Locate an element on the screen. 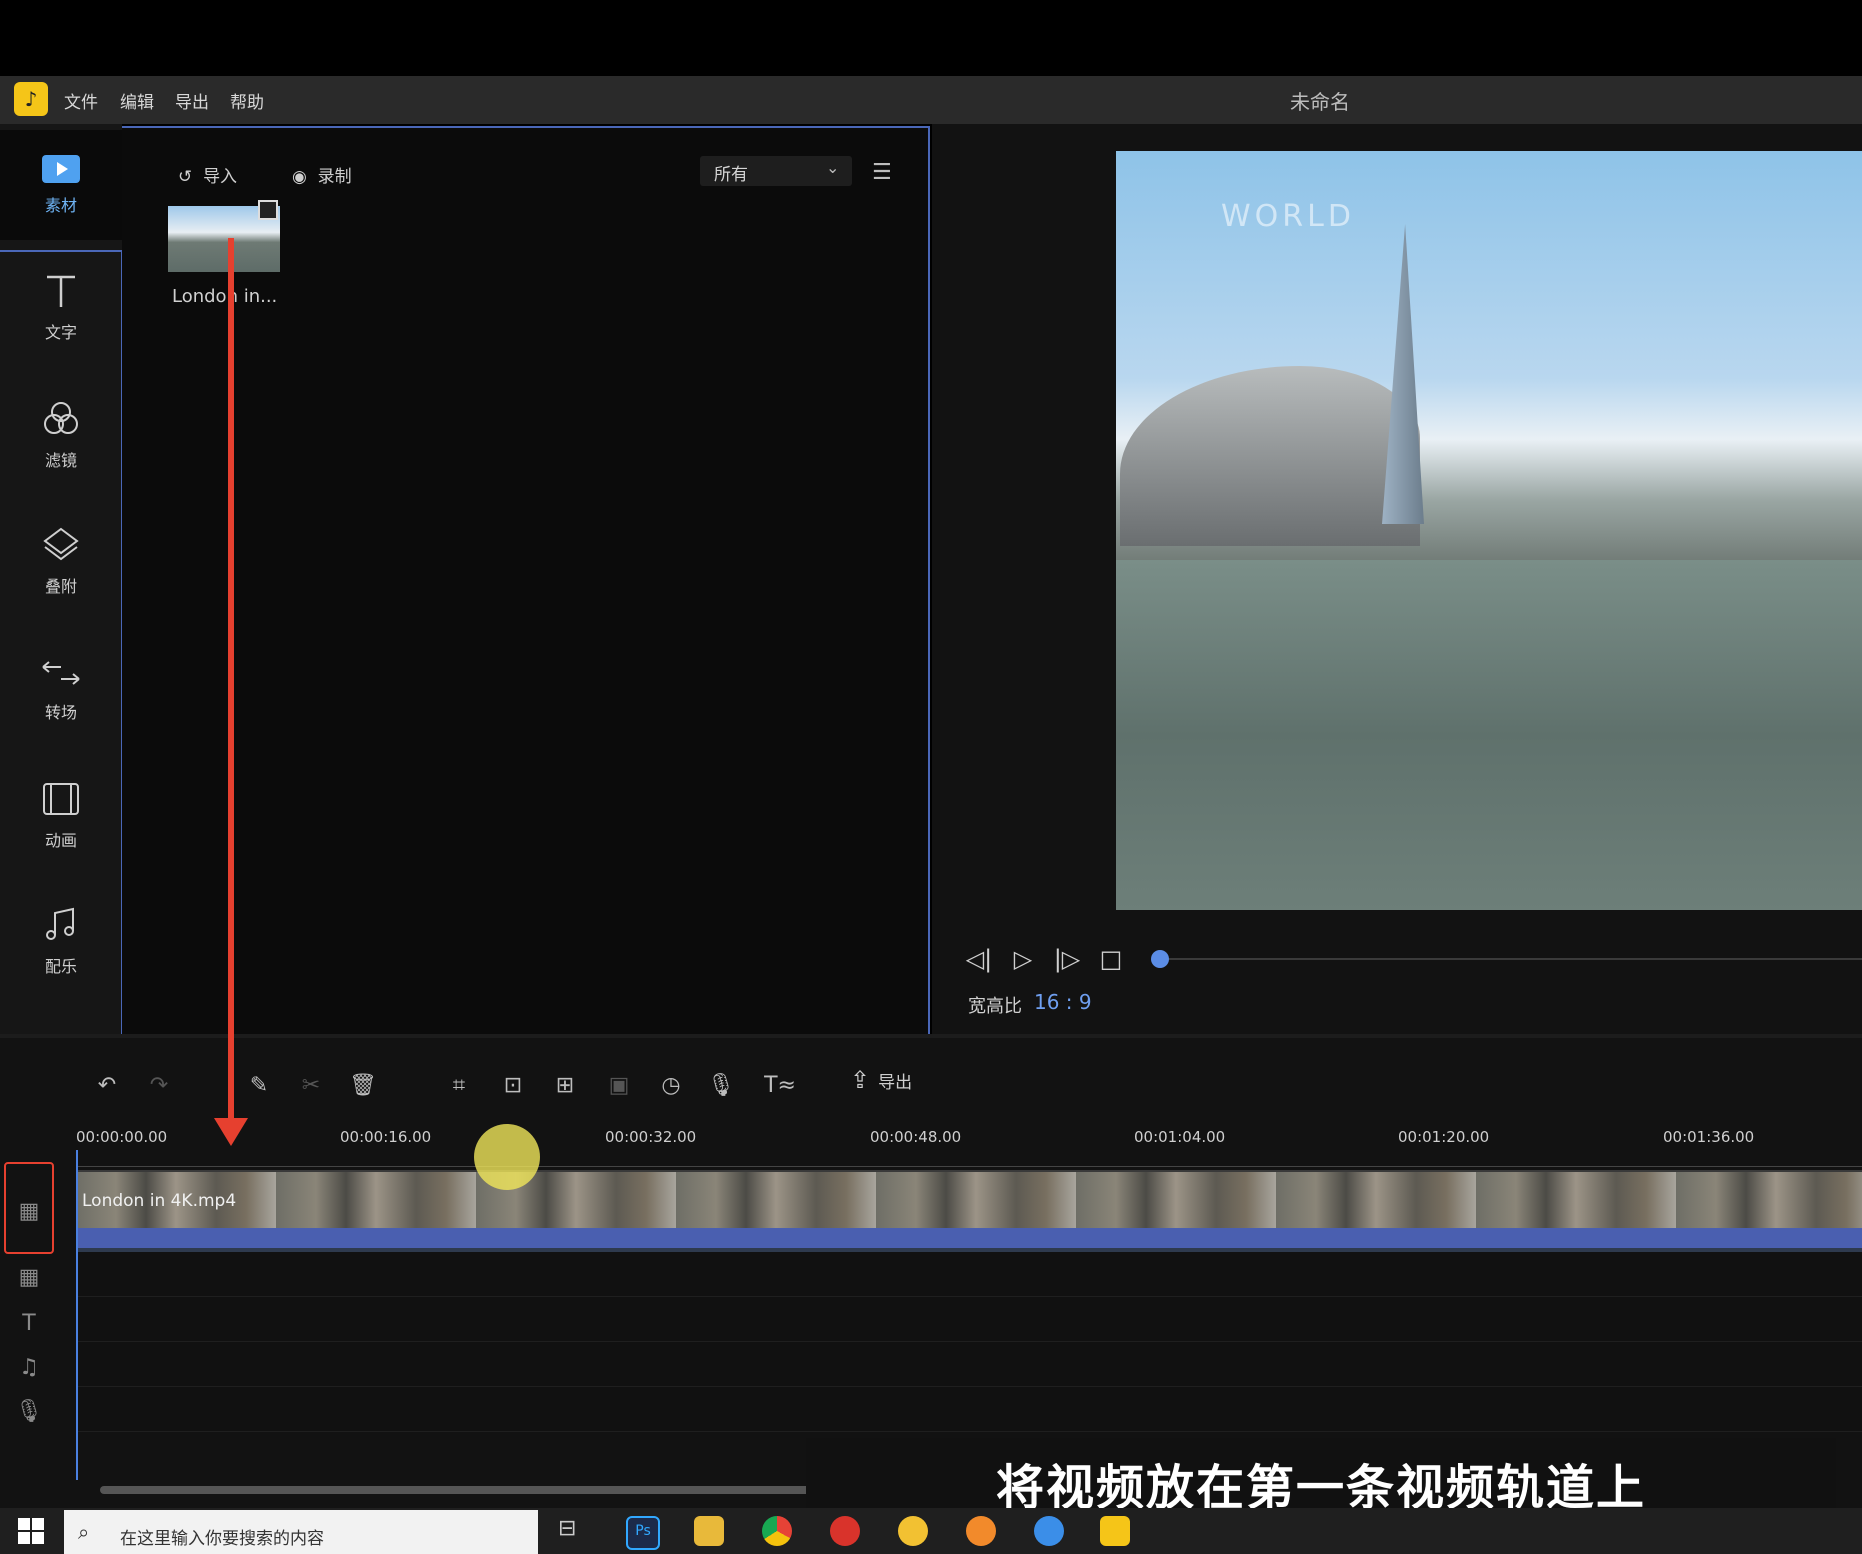  playhead is located at coordinates (77, 1315).